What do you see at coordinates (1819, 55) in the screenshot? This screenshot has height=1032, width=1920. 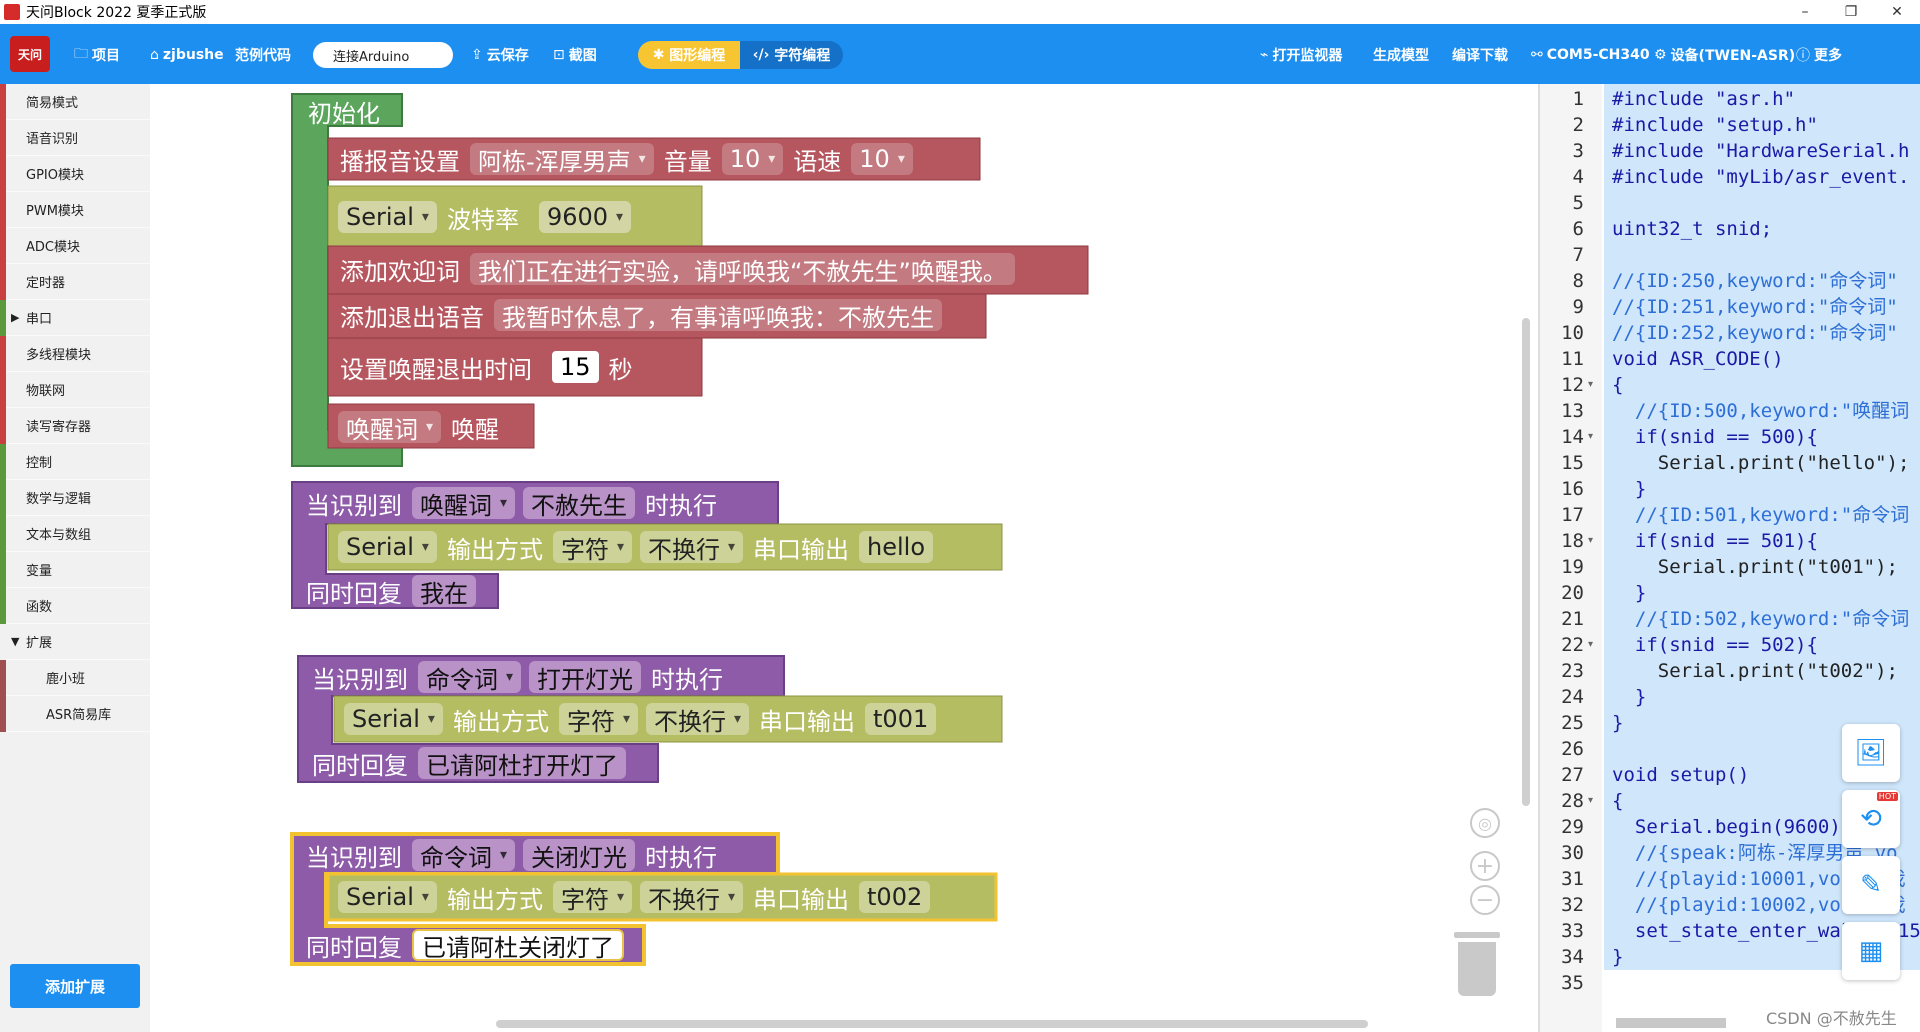 I see `more-menu: ⓘ 更多` at bounding box center [1819, 55].